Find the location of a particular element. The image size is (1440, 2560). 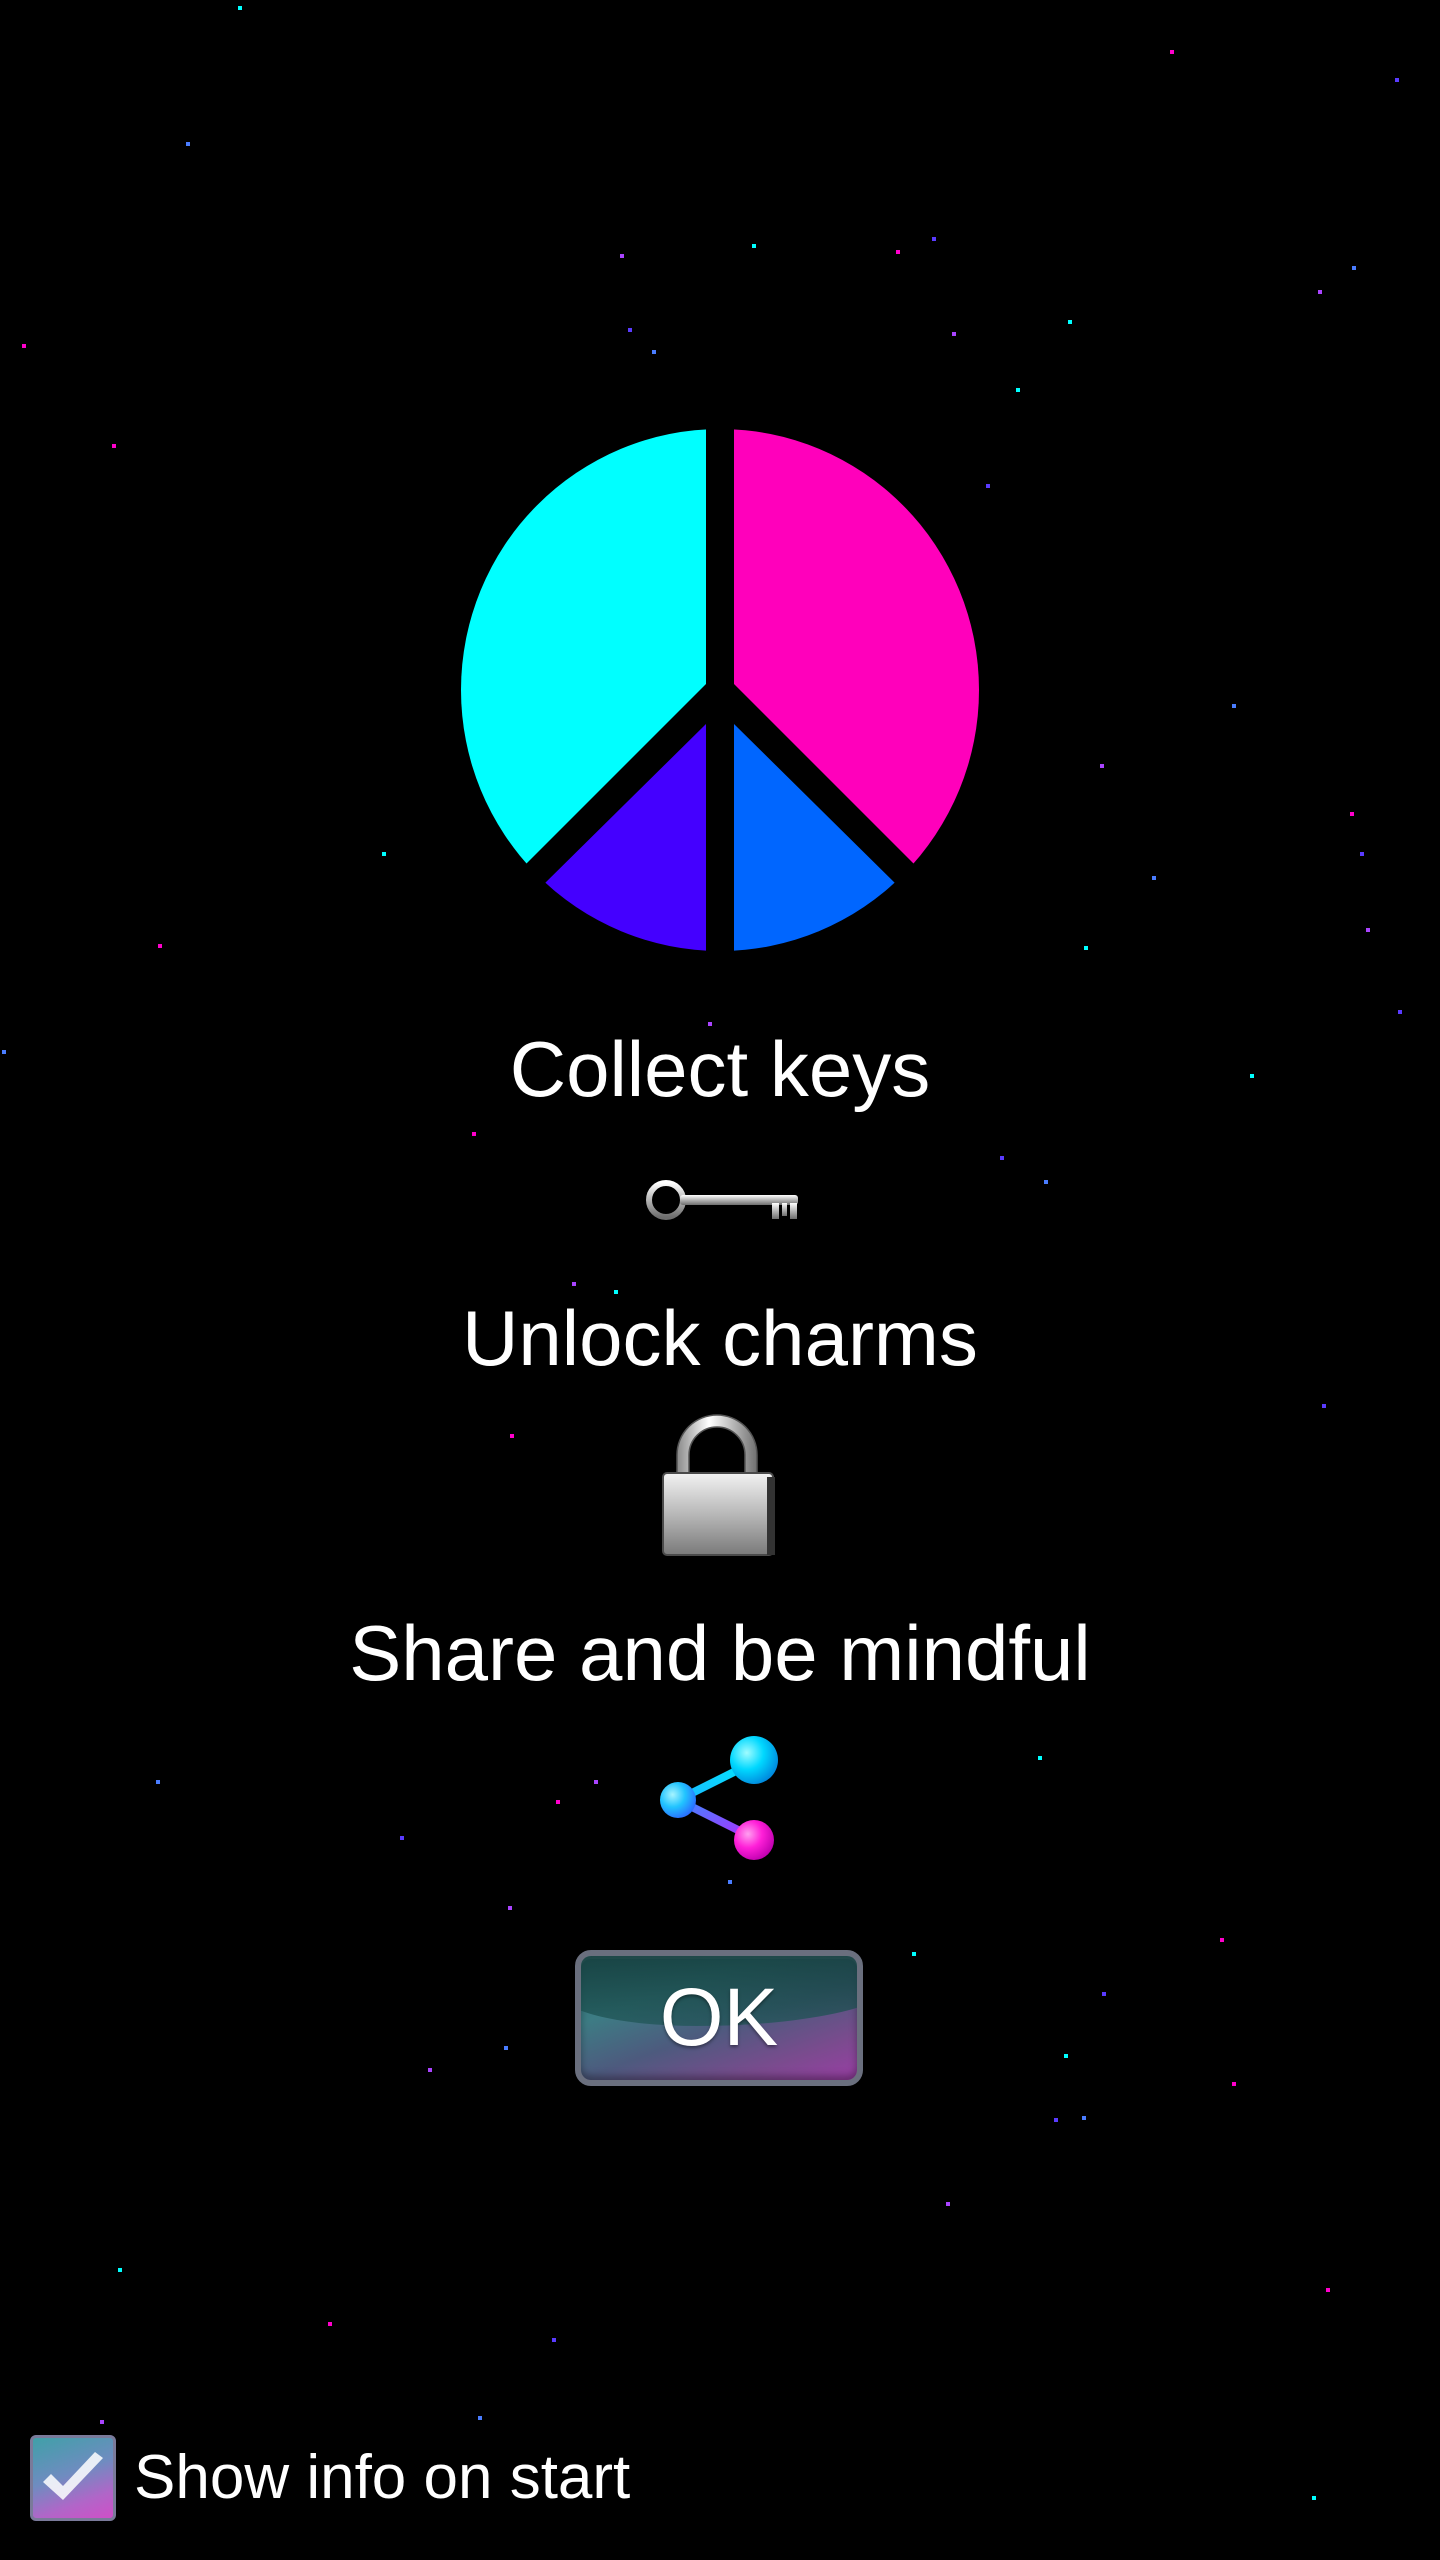

share-mindful-label: Share and be mindful is located at coordinates (720, 1653).